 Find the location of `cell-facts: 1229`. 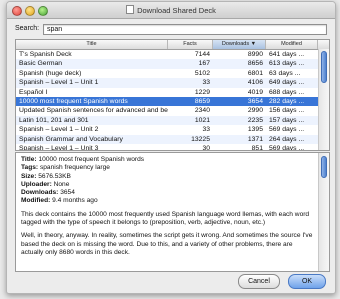

cell-facts: 1229 is located at coordinates (202, 92).